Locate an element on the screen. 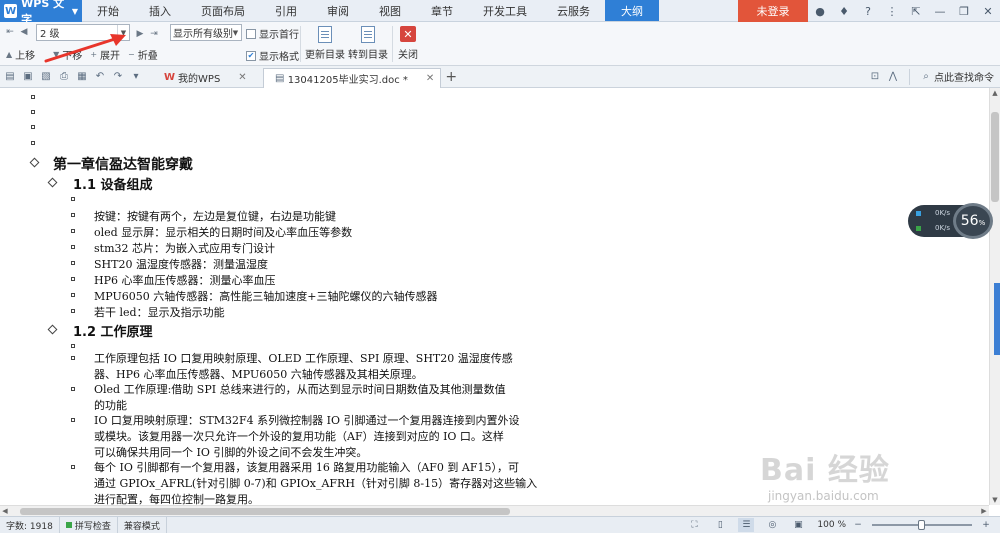 This screenshot has width=1000, height=533. minimize-icon: — is located at coordinates (940, 11).